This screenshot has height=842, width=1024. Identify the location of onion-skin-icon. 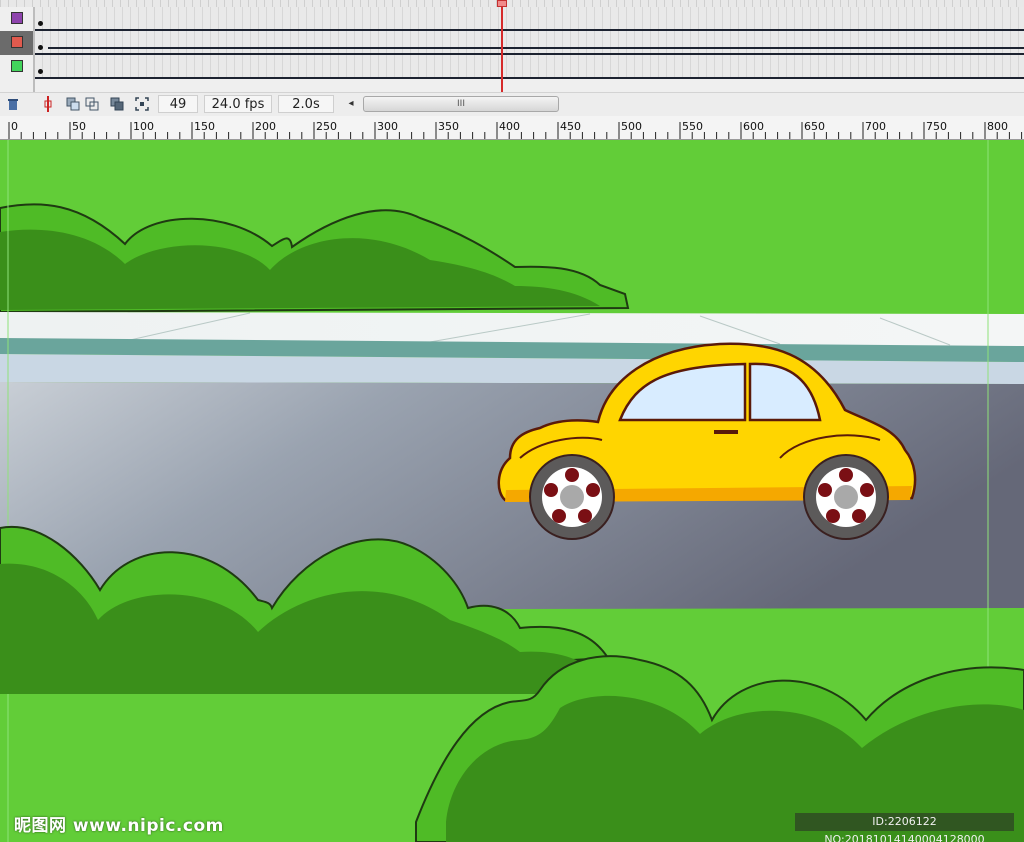
(73, 104).